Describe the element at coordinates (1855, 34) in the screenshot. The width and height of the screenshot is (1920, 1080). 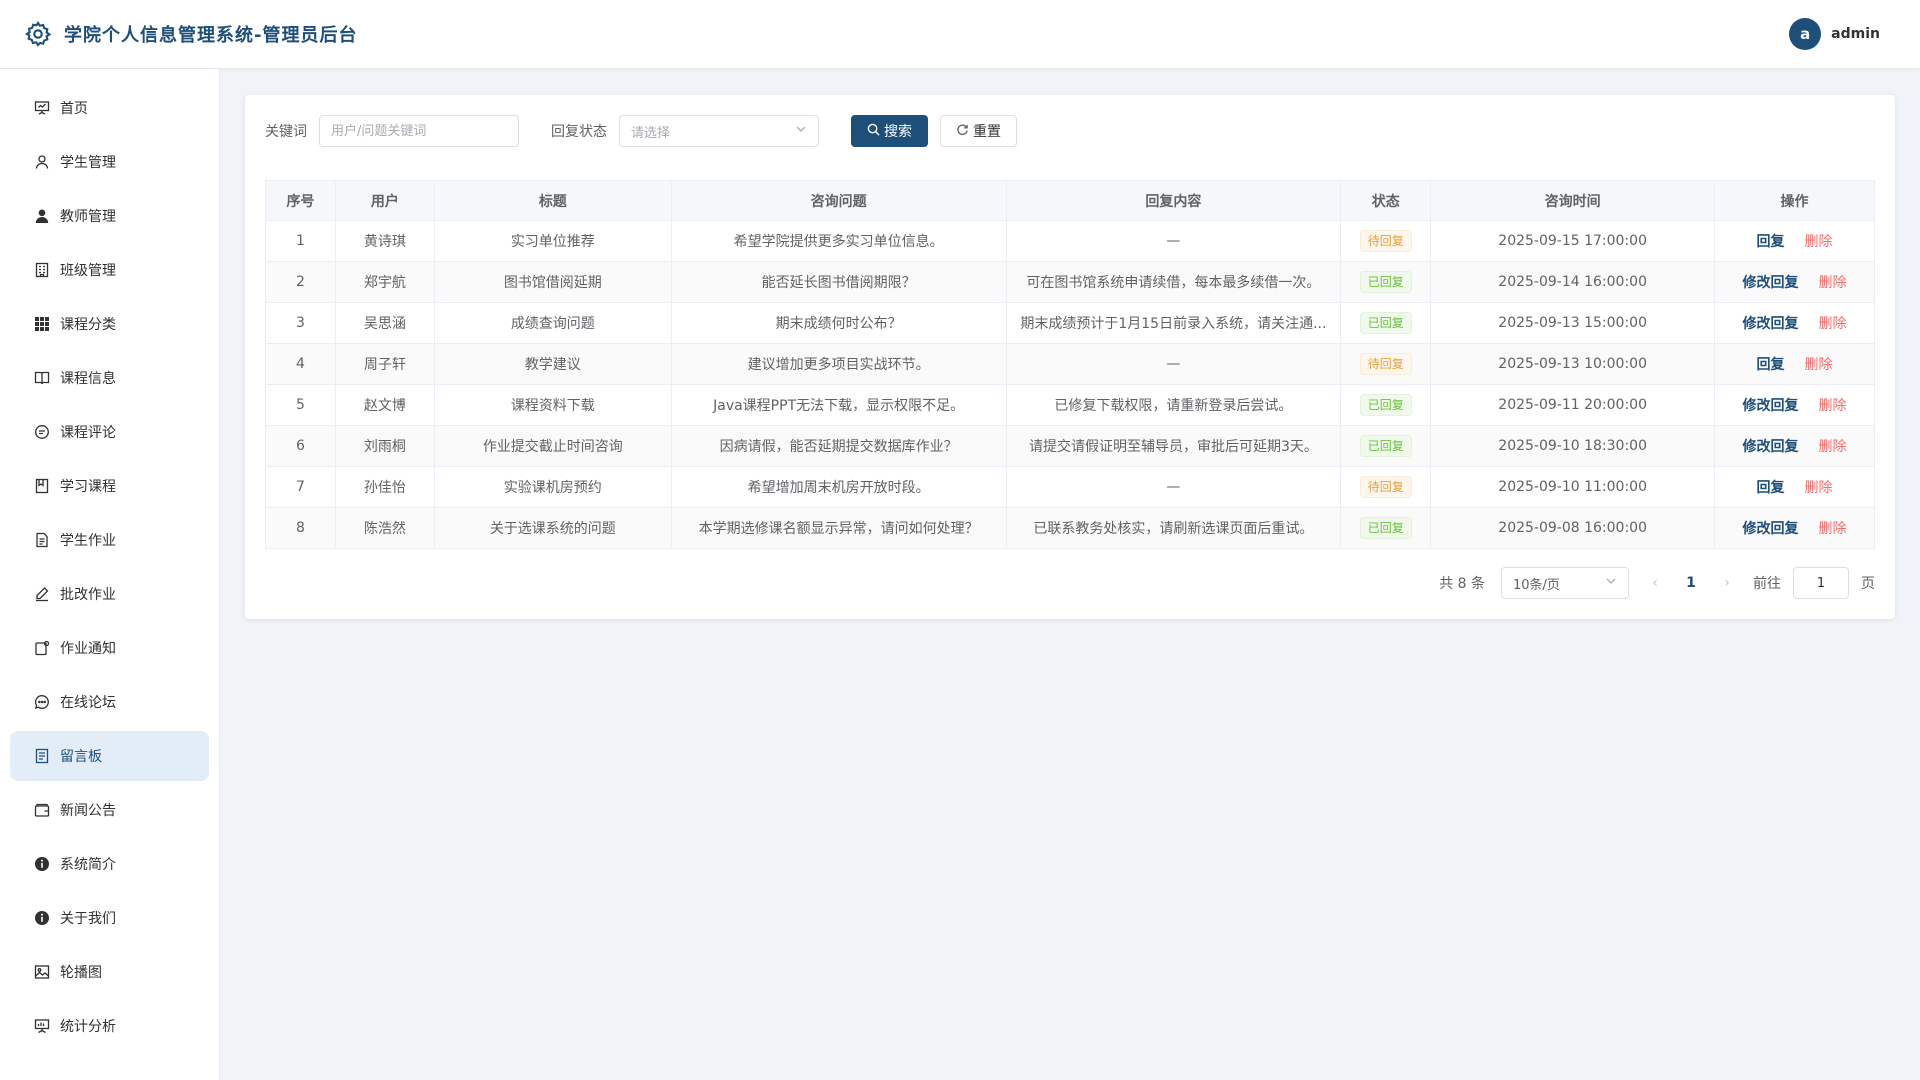
I see `username: admin` at that location.